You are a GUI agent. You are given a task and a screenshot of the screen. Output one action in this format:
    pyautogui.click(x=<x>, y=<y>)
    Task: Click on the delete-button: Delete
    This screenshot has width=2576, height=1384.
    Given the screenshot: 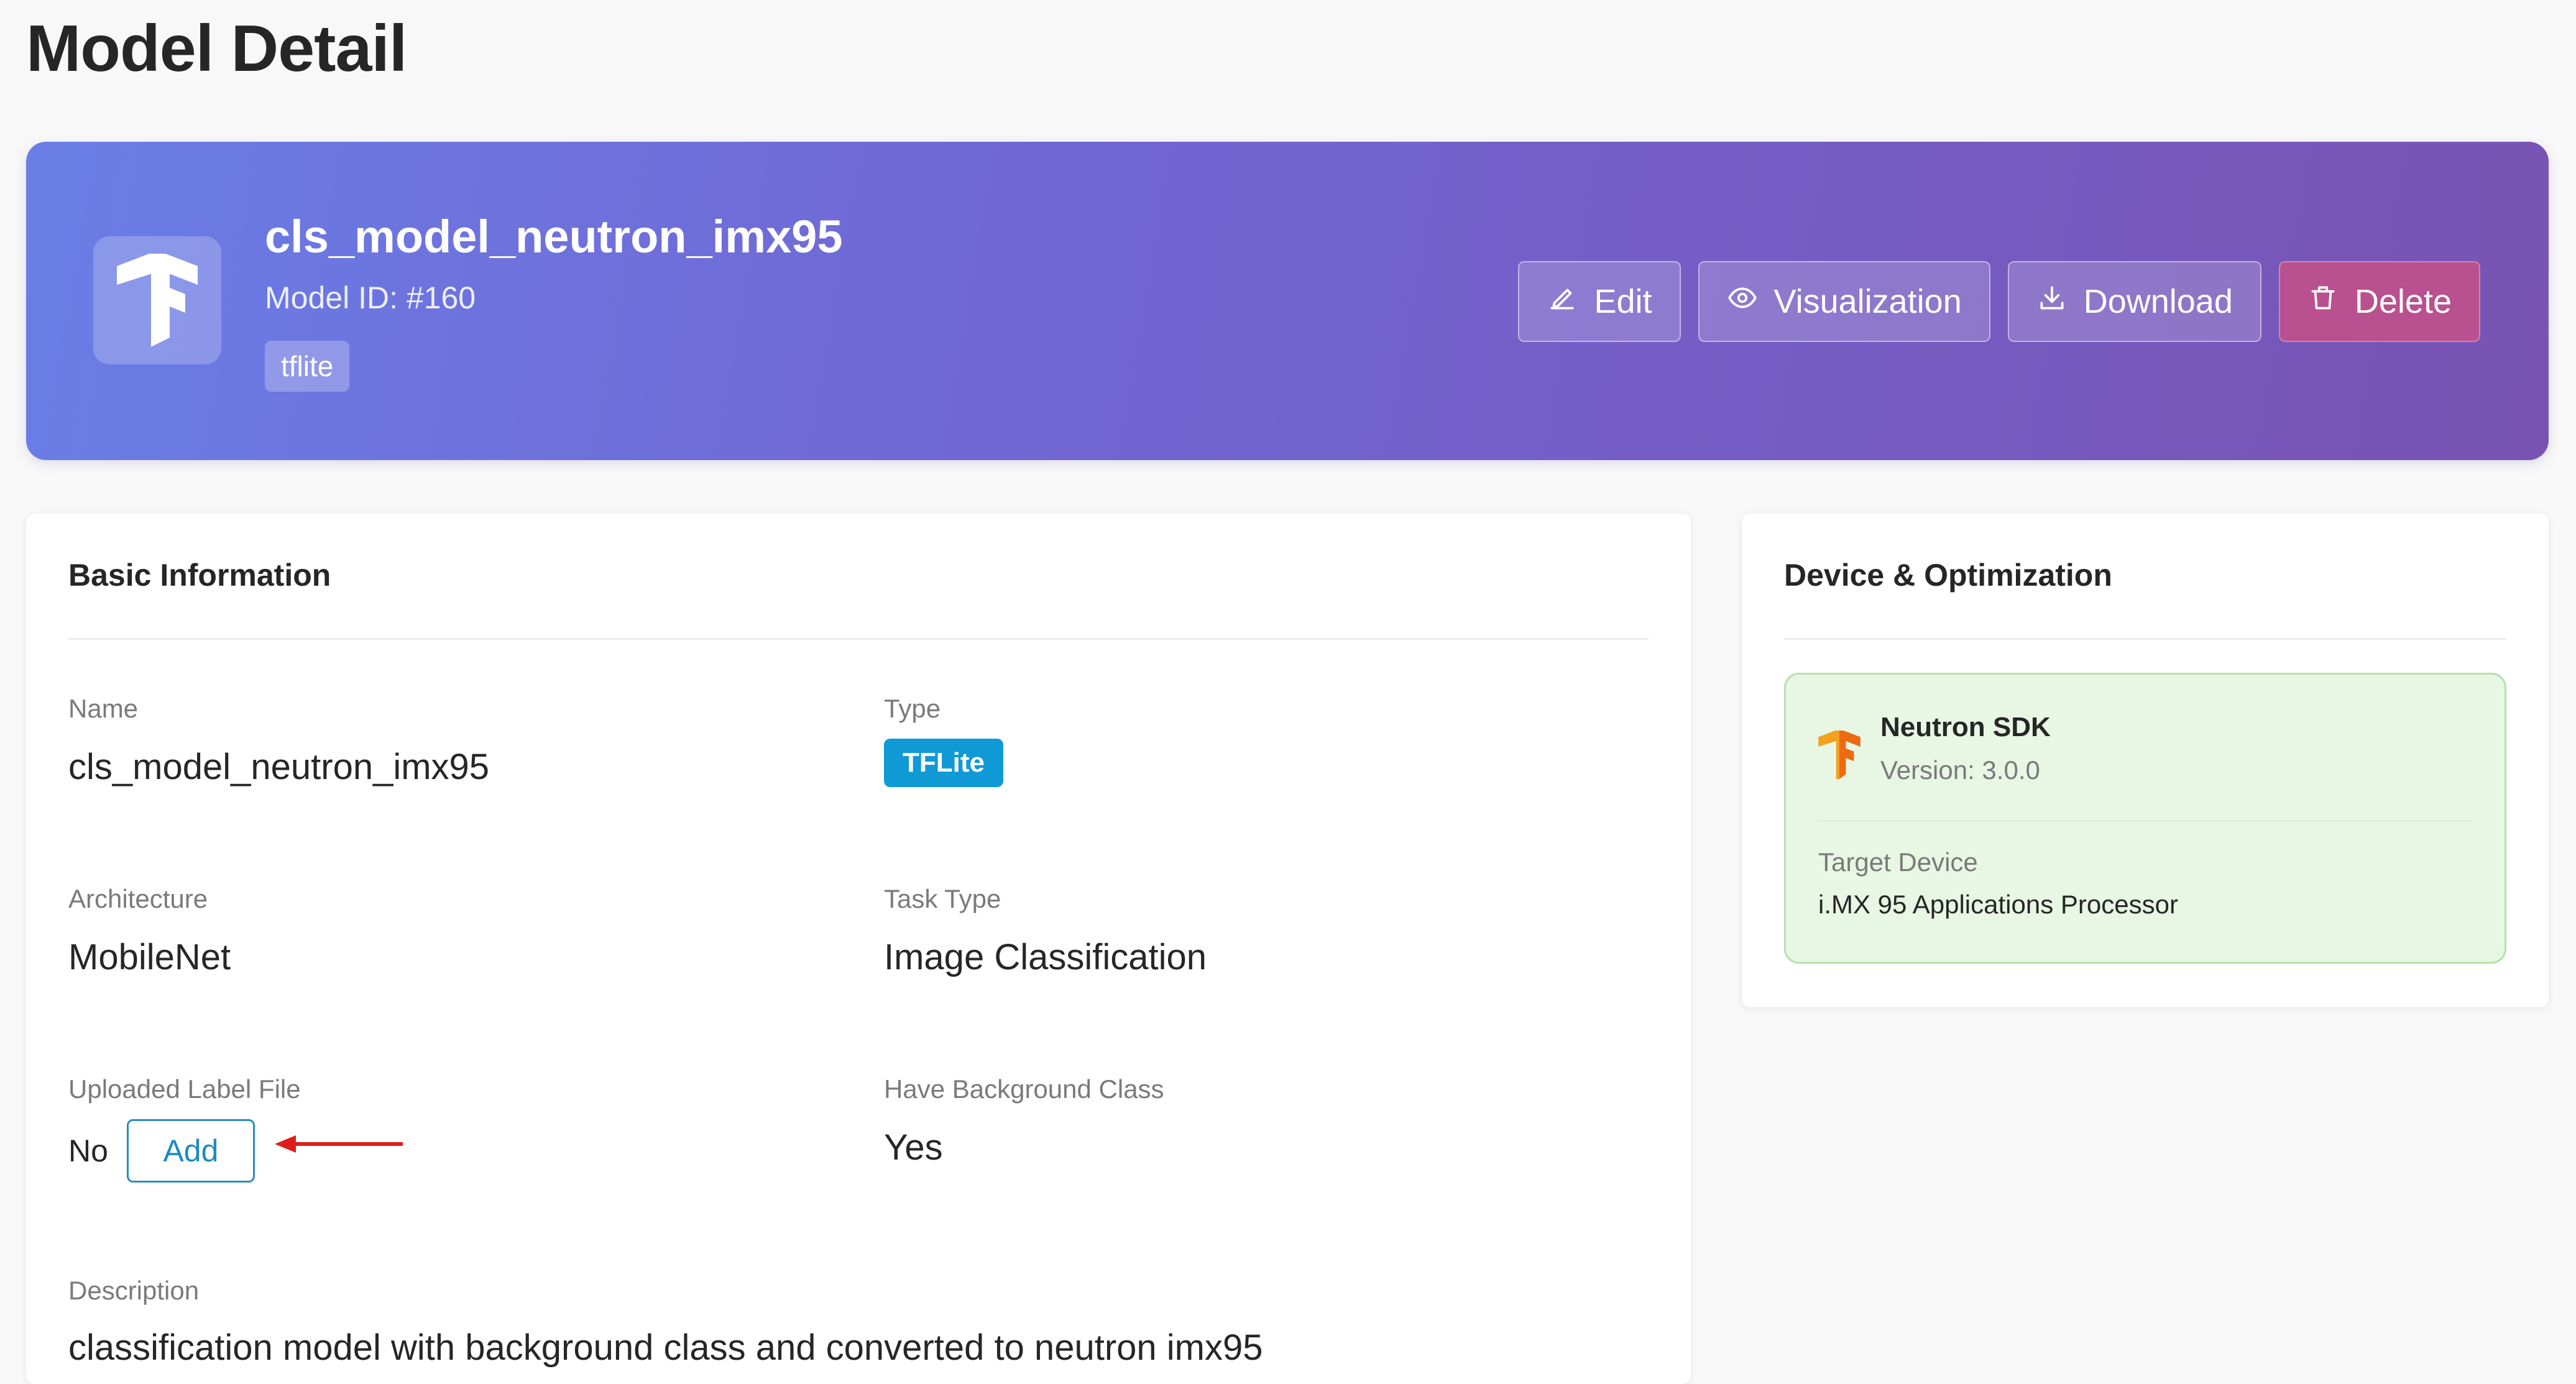 What is the action you would take?
    pyautogui.click(x=2379, y=301)
    